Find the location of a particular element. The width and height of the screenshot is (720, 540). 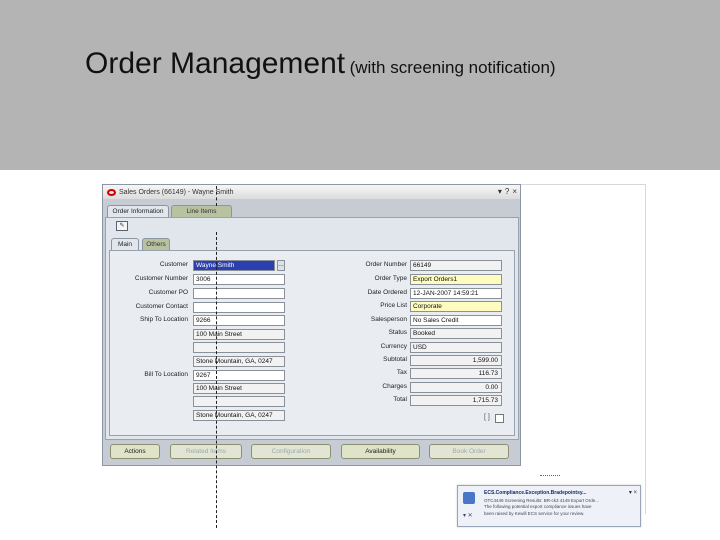

slide-title-main: Order Management is located at coordinates (215, 63).